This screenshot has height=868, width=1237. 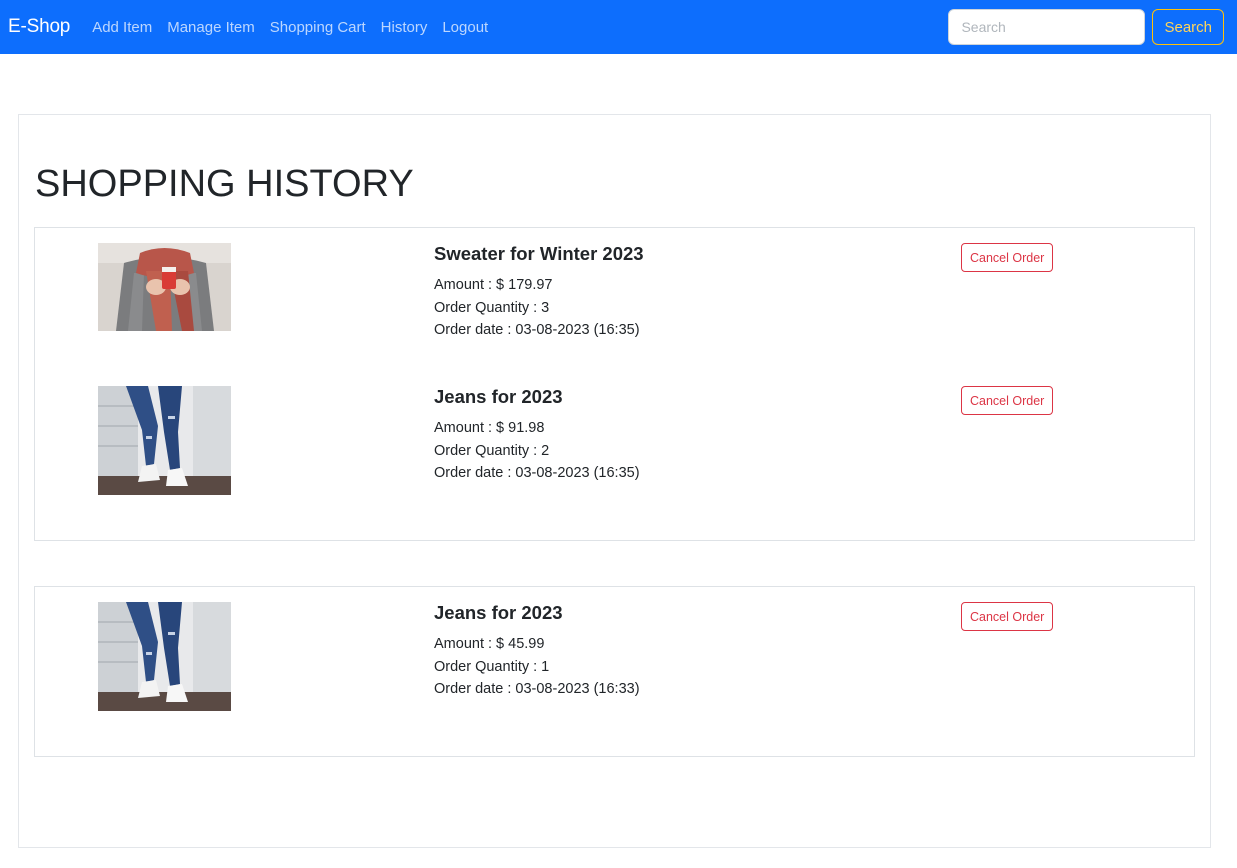 What do you see at coordinates (318, 27) in the screenshot?
I see `nav-shopping-cart: Shopping Cart` at bounding box center [318, 27].